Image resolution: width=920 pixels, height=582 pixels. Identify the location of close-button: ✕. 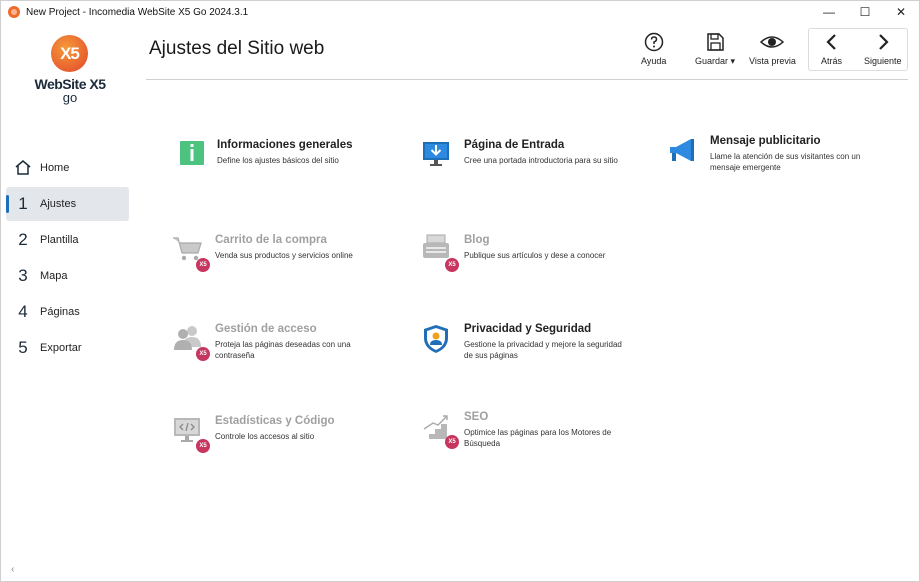
(901, 12).